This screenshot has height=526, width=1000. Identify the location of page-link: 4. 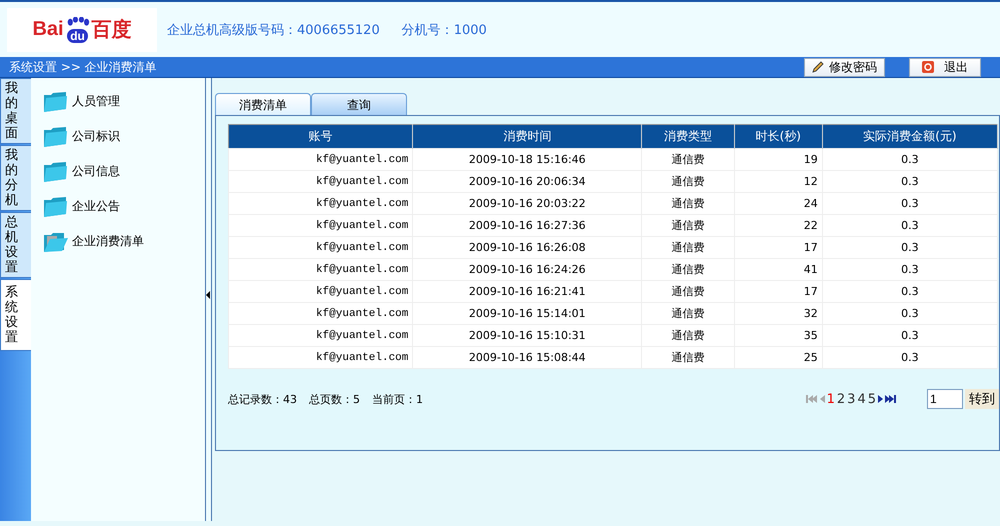
(861, 399).